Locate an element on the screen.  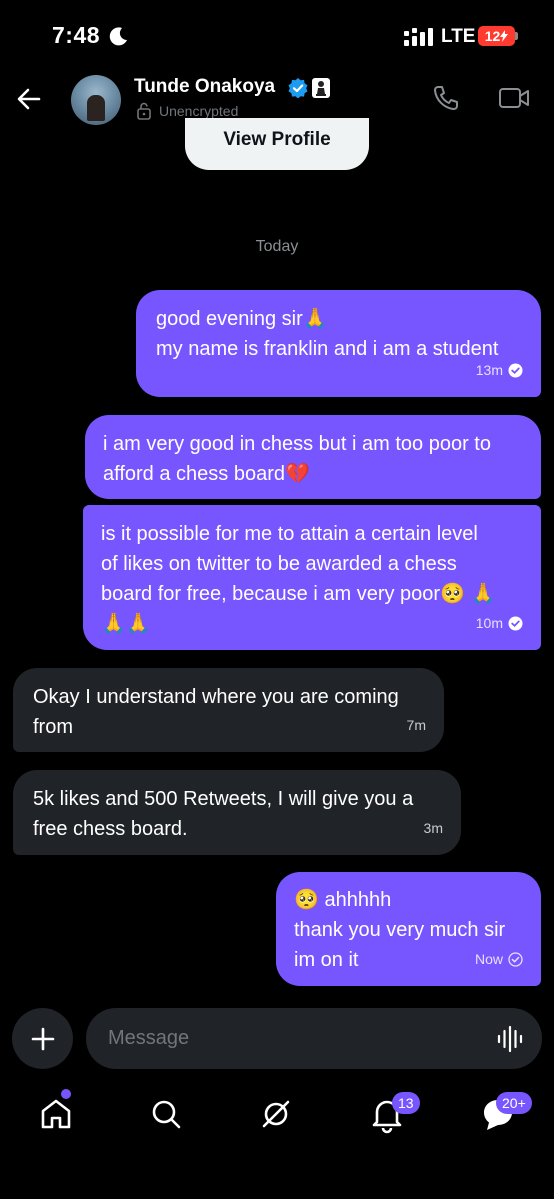
home-unread-dot is located at coordinates (66, 1094).